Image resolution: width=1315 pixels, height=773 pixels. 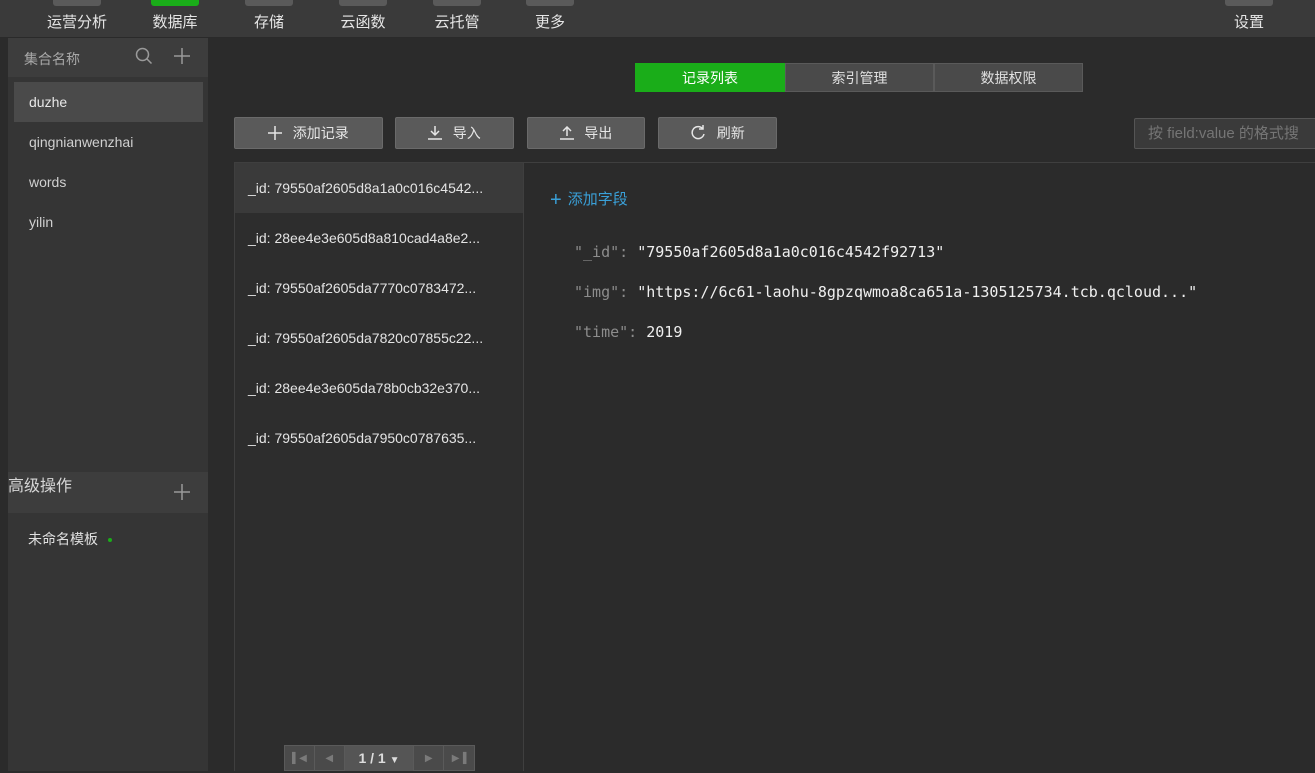 What do you see at coordinates (457, 22) in the screenshot?
I see `toolbar-label: 云托管` at bounding box center [457, 22].